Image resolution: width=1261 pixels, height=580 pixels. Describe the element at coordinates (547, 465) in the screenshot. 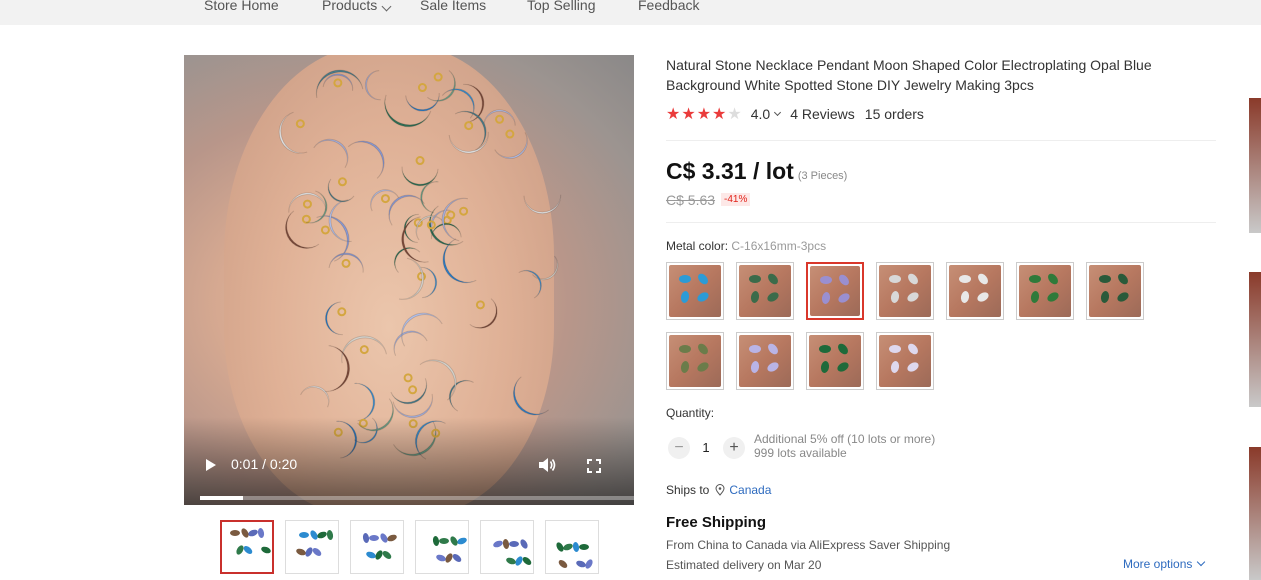

I see `volume-icon` at that location.